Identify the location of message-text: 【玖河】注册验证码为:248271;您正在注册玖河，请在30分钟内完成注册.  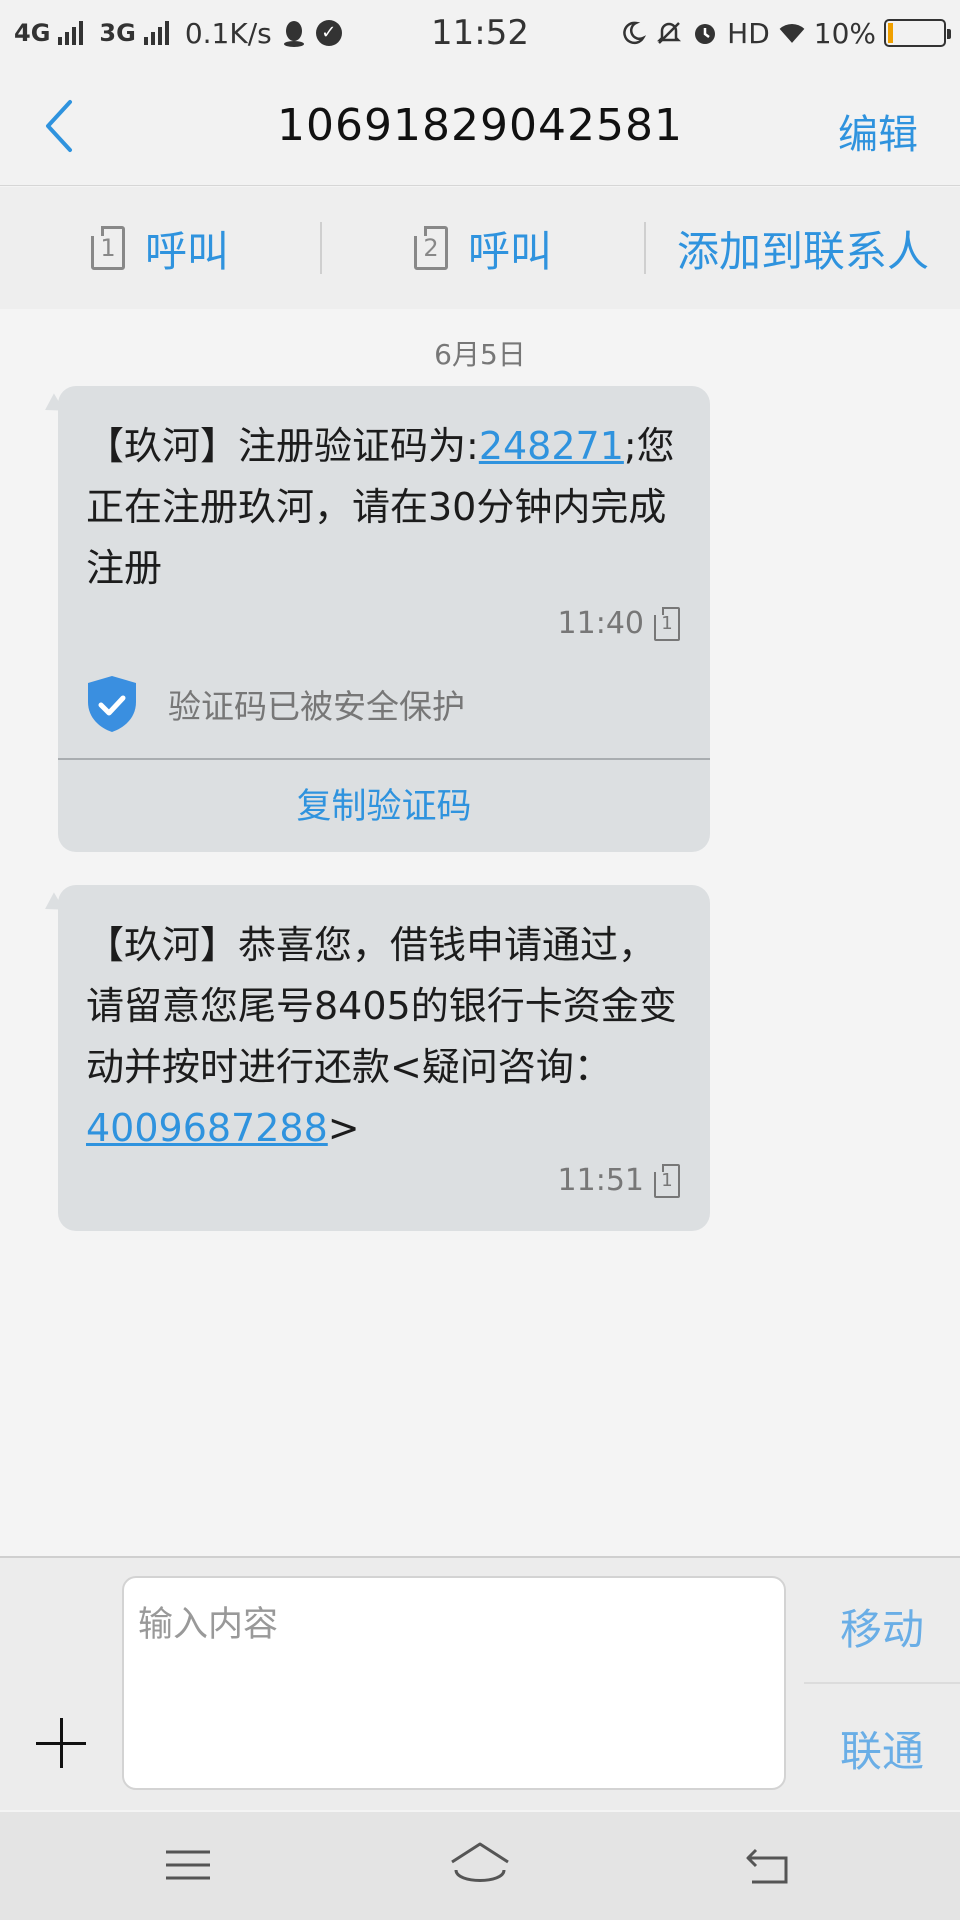
(384, 507).